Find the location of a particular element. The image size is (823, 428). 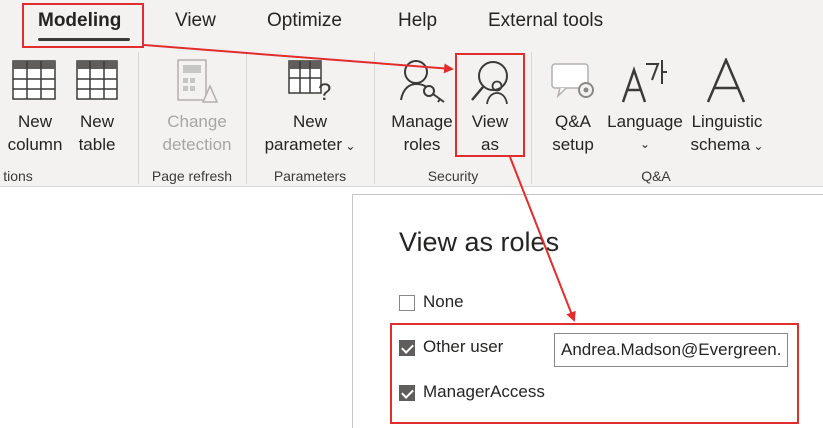

arrow-to-view-as is located at coordinates (298, 59).